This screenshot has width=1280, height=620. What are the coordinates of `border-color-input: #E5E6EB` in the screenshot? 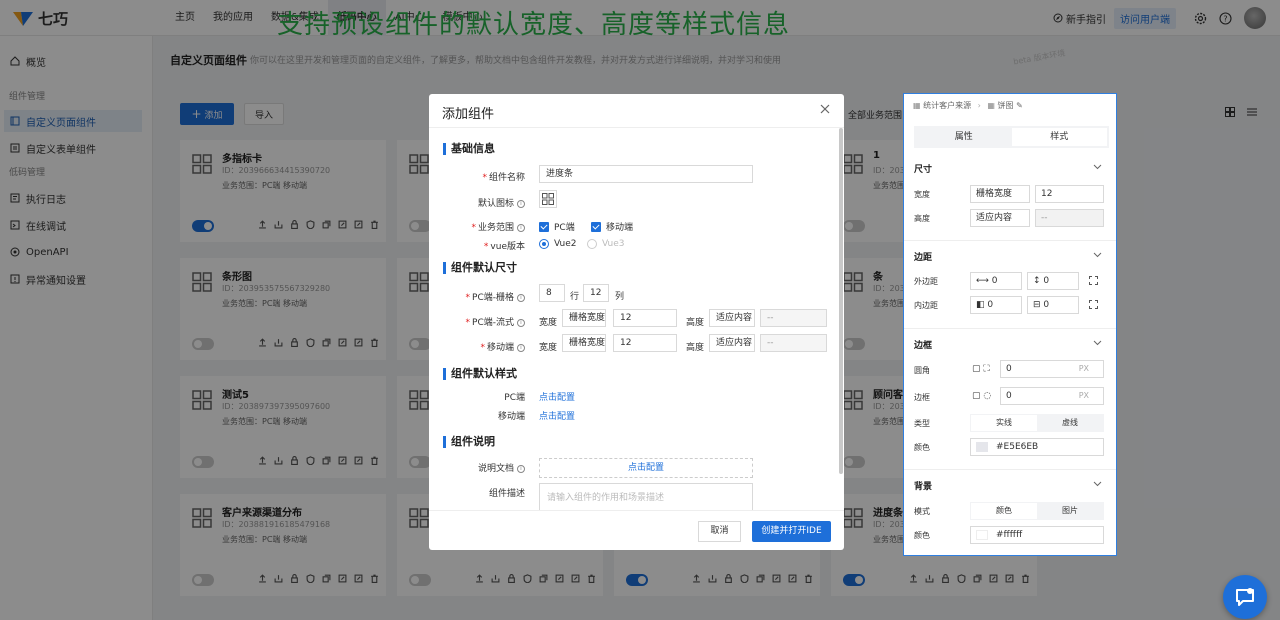 It's located at (1037, 447).